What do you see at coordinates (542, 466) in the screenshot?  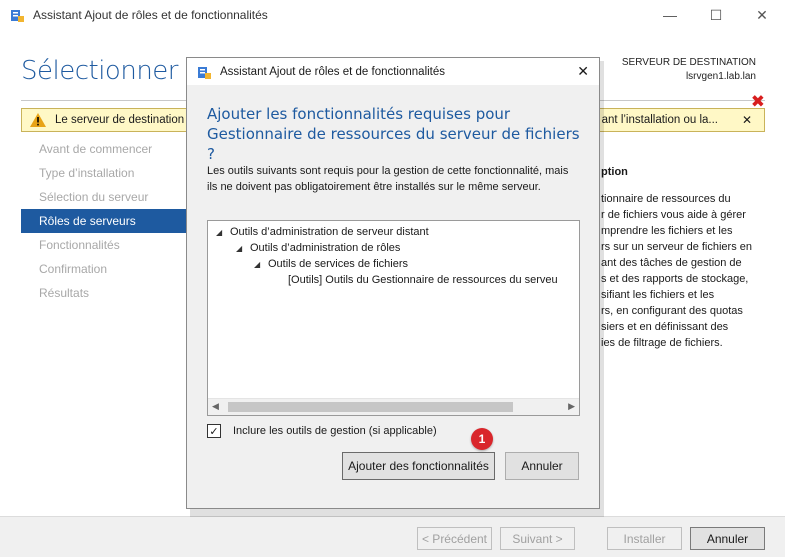 I see `dialog-cancel-button: Annuler` at bounding box center [542, 466].